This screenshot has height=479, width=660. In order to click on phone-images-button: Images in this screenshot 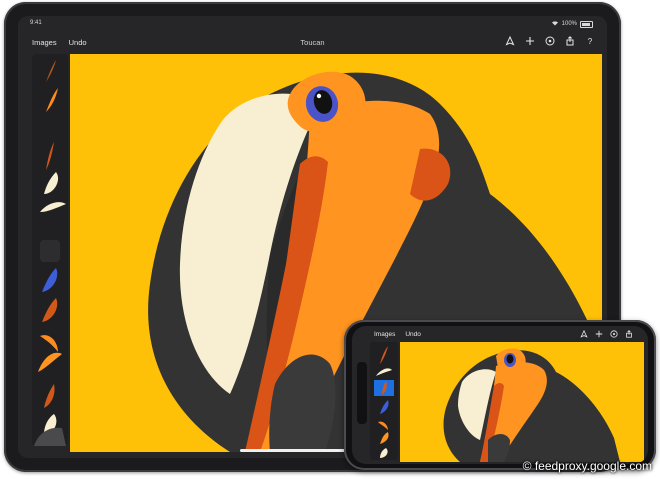, I will do `click(384, 334)`.